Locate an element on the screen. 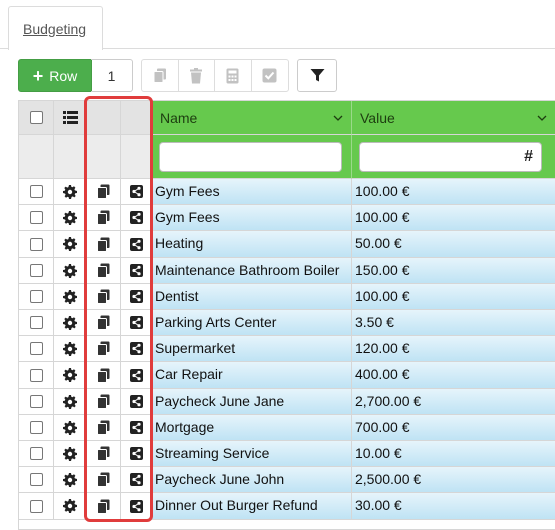 The image size is (555, 530). row-value-cell: 10.00 € is located at coordinates (453, 454).